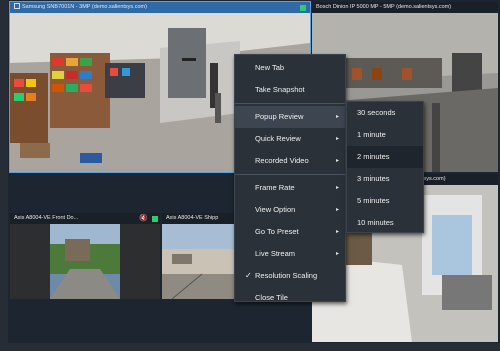 The image size is (500, 351). What do you see at coordinates (290, 68) in the screenshot?
I see `menu-item-new-tab: New Tab` at bounding box center [290, 68].